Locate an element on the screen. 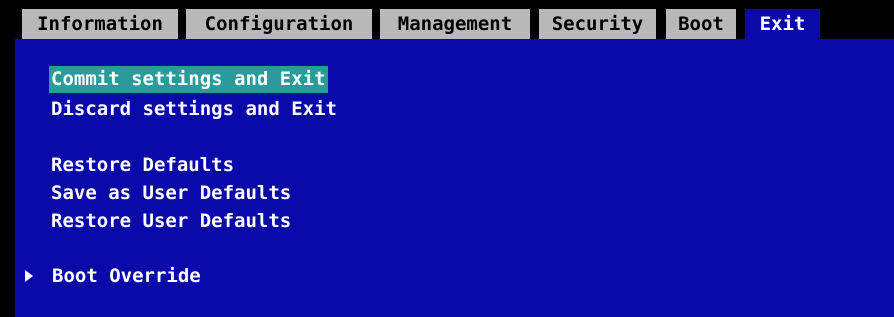 The width and height of the screenshot is (894, 317). tab-information: Information is located at coordinates (100, 24).